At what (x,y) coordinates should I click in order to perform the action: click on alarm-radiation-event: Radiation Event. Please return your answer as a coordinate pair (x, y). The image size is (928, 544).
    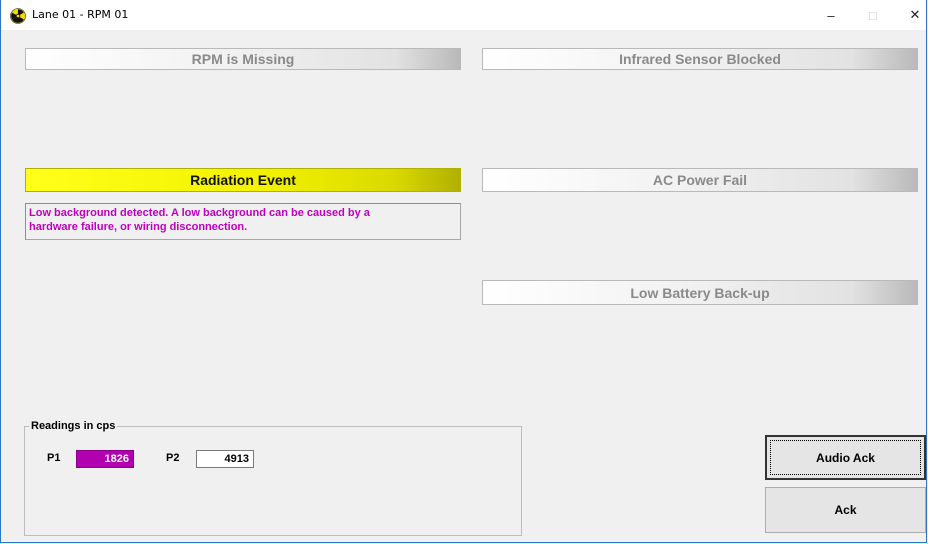
    Looking at the image, I should click on (243, 180).